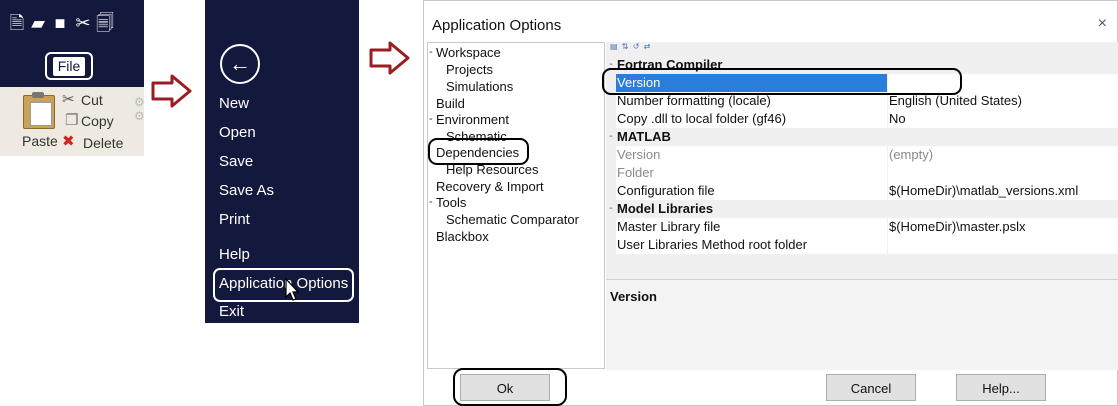 This screenshot has height=406, width=1118. I want to click on tools-icon: ✂, so click(83, 23).